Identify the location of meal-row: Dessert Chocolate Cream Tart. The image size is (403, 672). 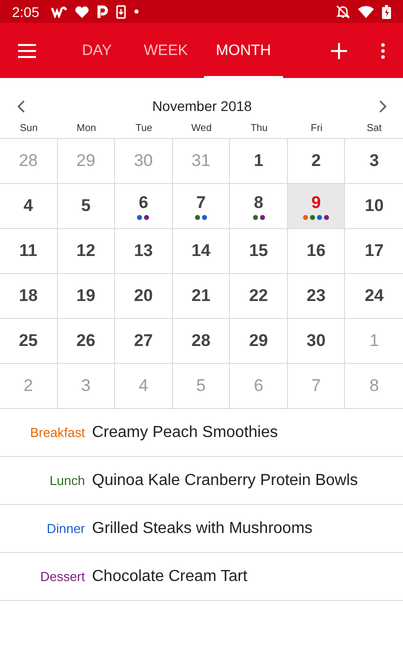
(201, 577).